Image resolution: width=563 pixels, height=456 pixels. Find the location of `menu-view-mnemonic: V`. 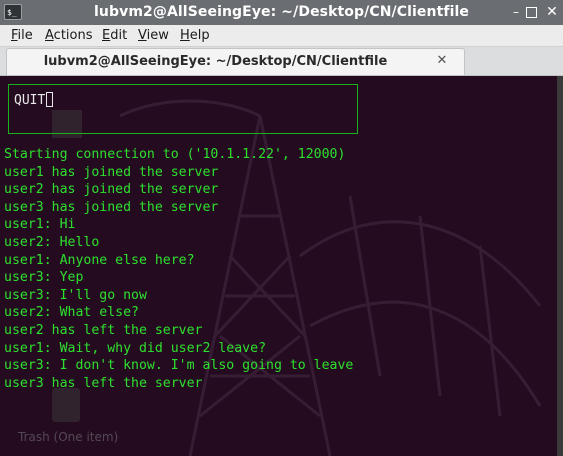

menu-view-mnemonic: V is located at coordinates (142, 35).